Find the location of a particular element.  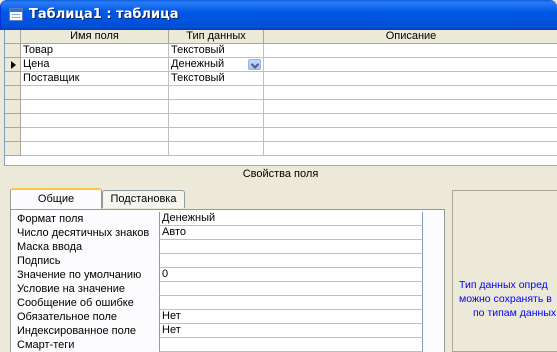

property-row: Значение по умолчанию 0 is located at coordinates (226, 275).